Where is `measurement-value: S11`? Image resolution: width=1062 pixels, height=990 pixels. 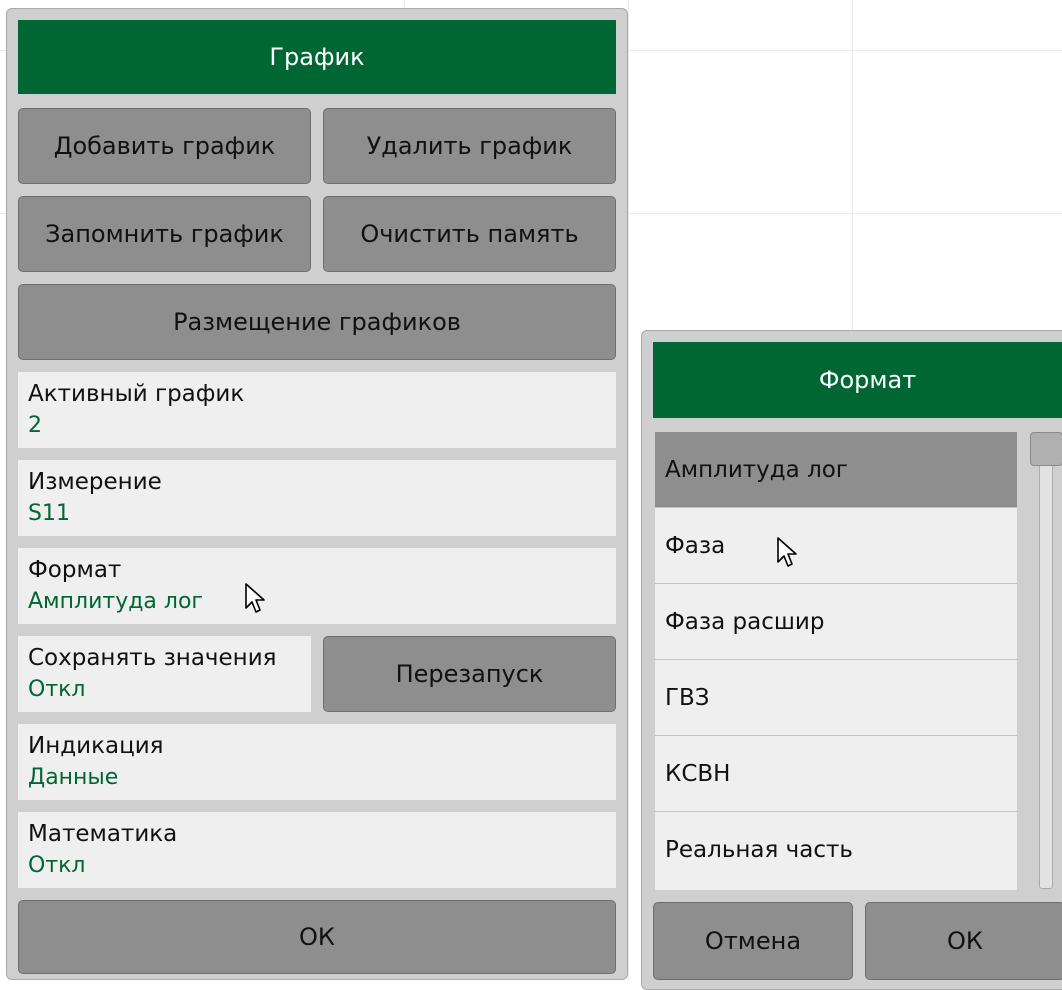 measurement-value: S11 is located at coordinates (49, 513).